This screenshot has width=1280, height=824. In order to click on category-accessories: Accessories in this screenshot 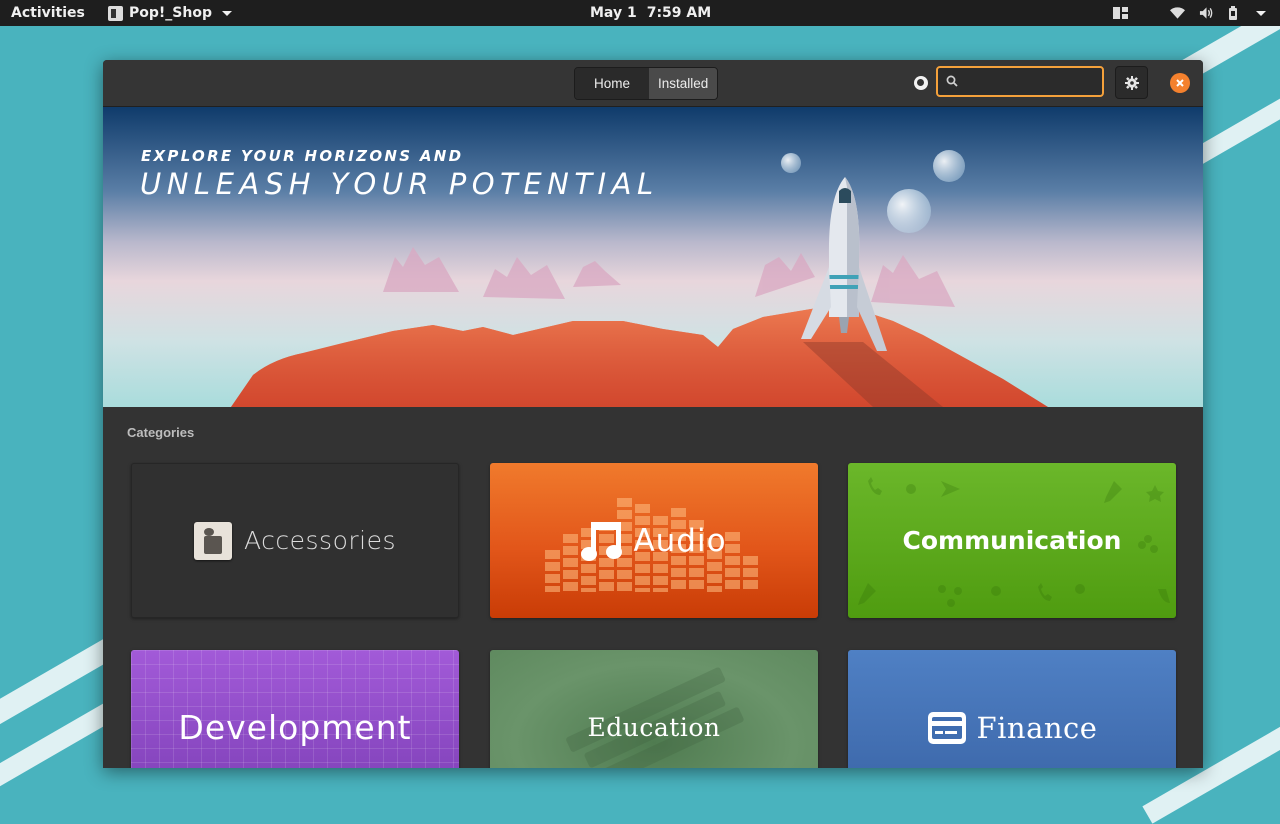, I will do `click(295, 540)`.